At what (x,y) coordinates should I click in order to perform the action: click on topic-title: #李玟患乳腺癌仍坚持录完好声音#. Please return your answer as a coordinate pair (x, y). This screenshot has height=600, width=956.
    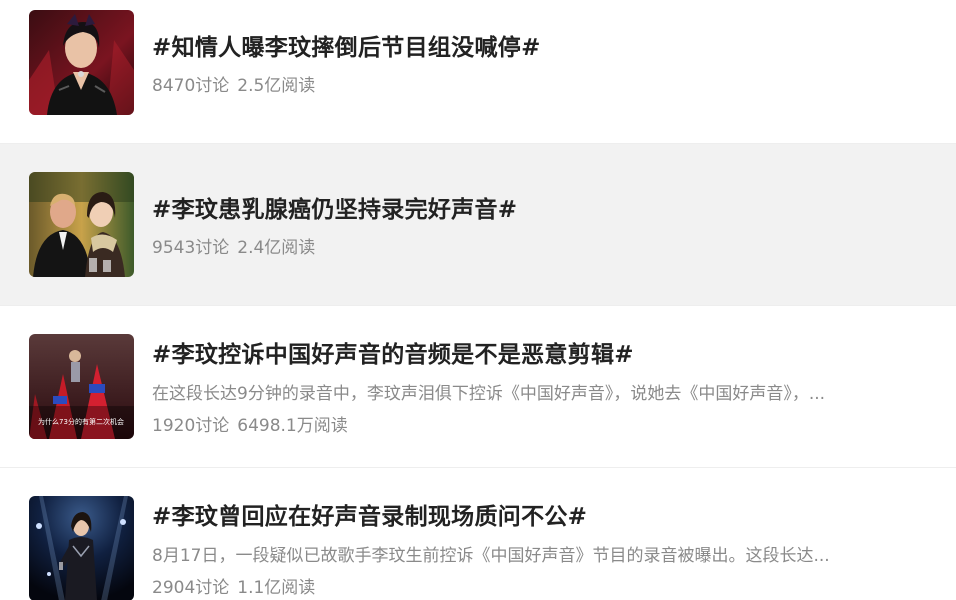
    Looking at the image, I should click on (334, 207).